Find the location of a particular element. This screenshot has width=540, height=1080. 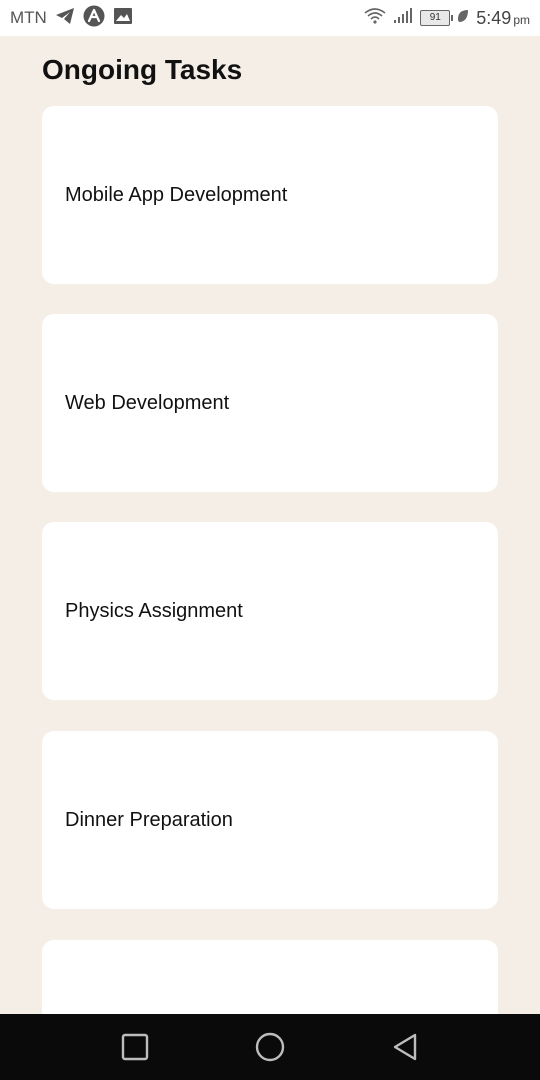

clock-time: 5:49 is located at coordinates (494, 17).